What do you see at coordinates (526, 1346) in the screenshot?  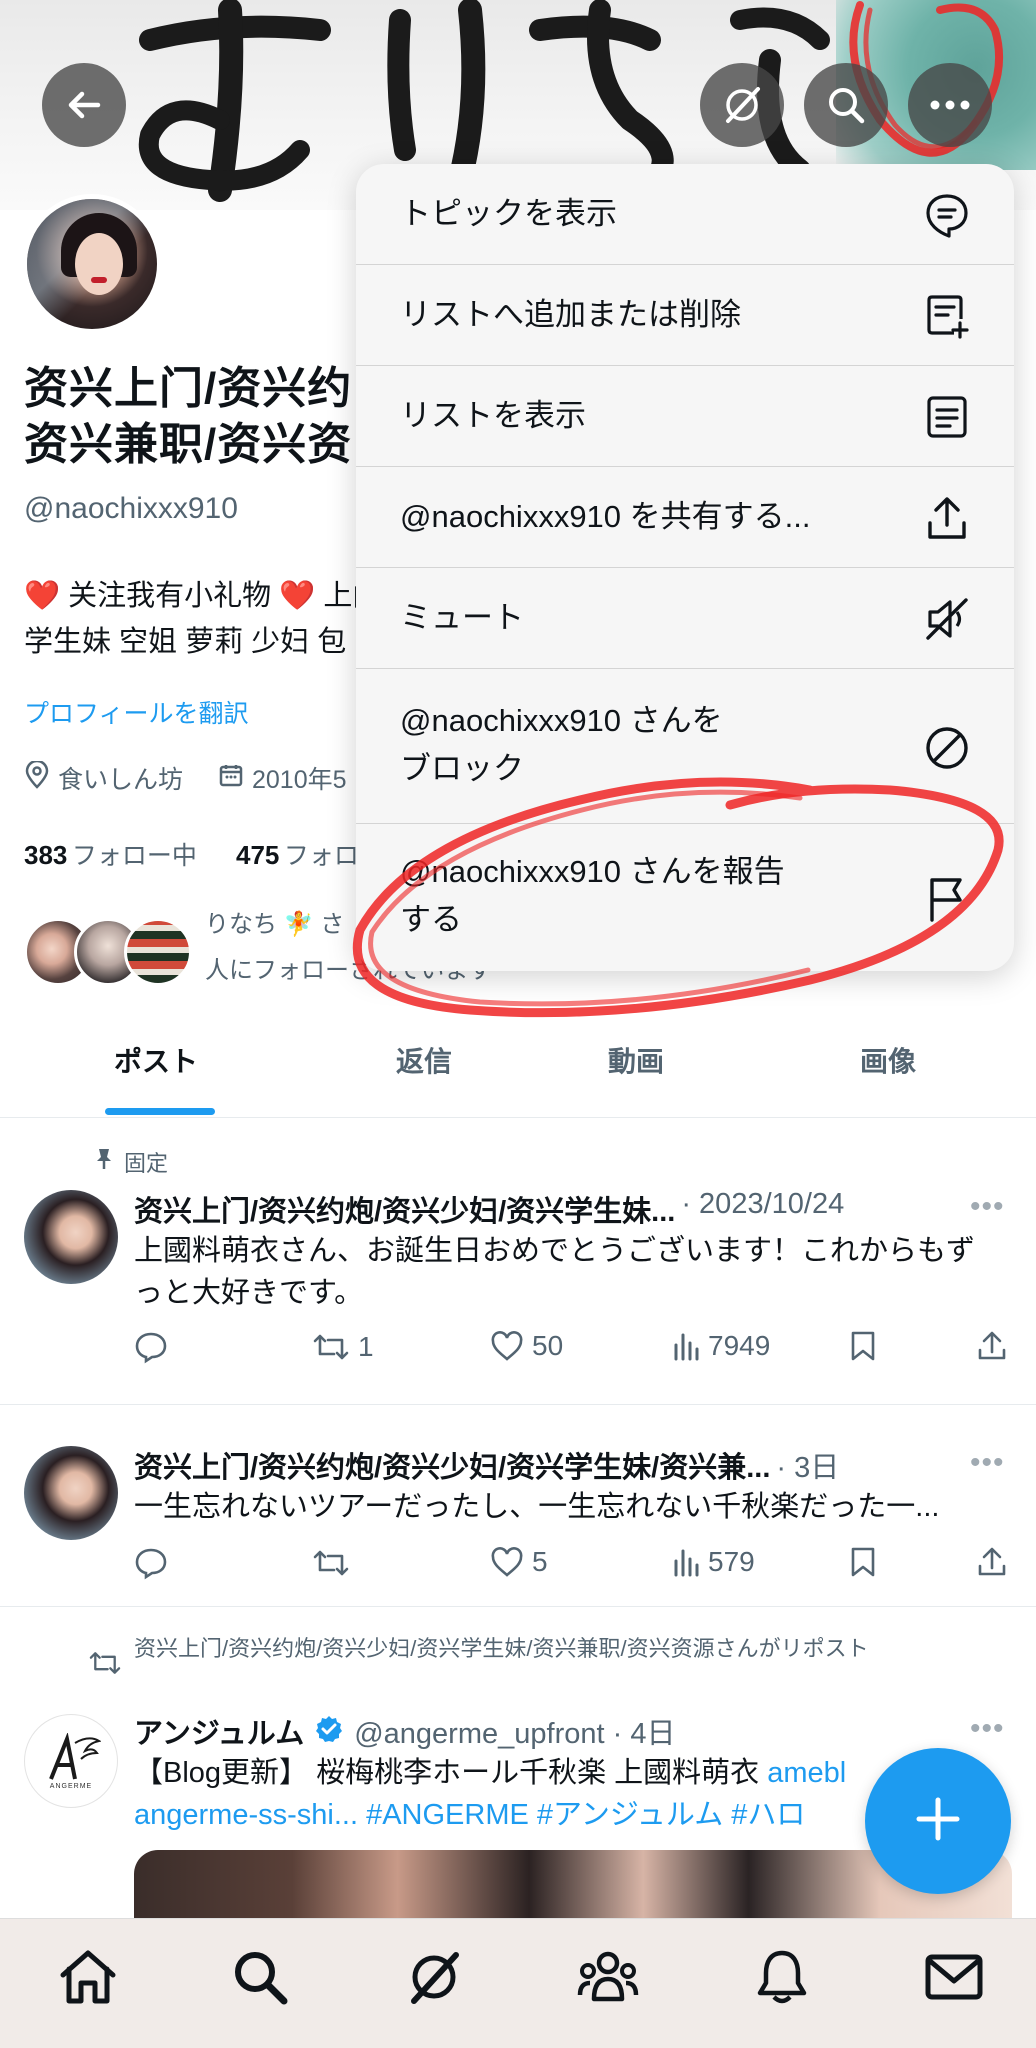 I see `like-button: 50` at bounding box center [526, 1346].